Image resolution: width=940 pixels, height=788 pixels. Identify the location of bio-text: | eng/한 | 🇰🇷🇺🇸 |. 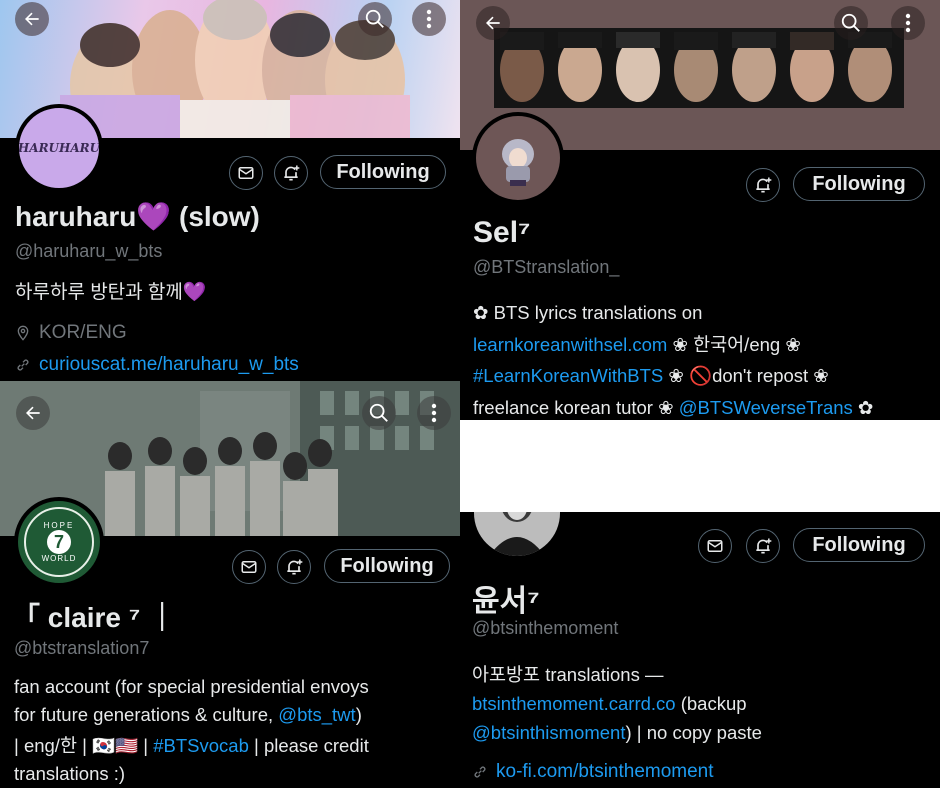
(84, 745).